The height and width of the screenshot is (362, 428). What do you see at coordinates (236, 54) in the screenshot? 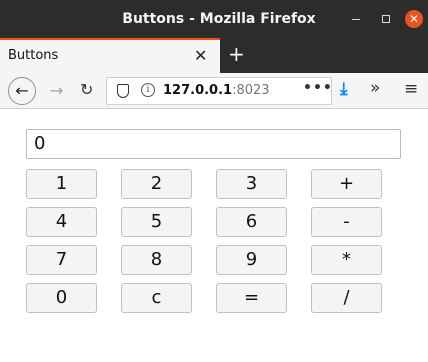
I see `new-tab-icon: +` at bounding box center [236, 54].